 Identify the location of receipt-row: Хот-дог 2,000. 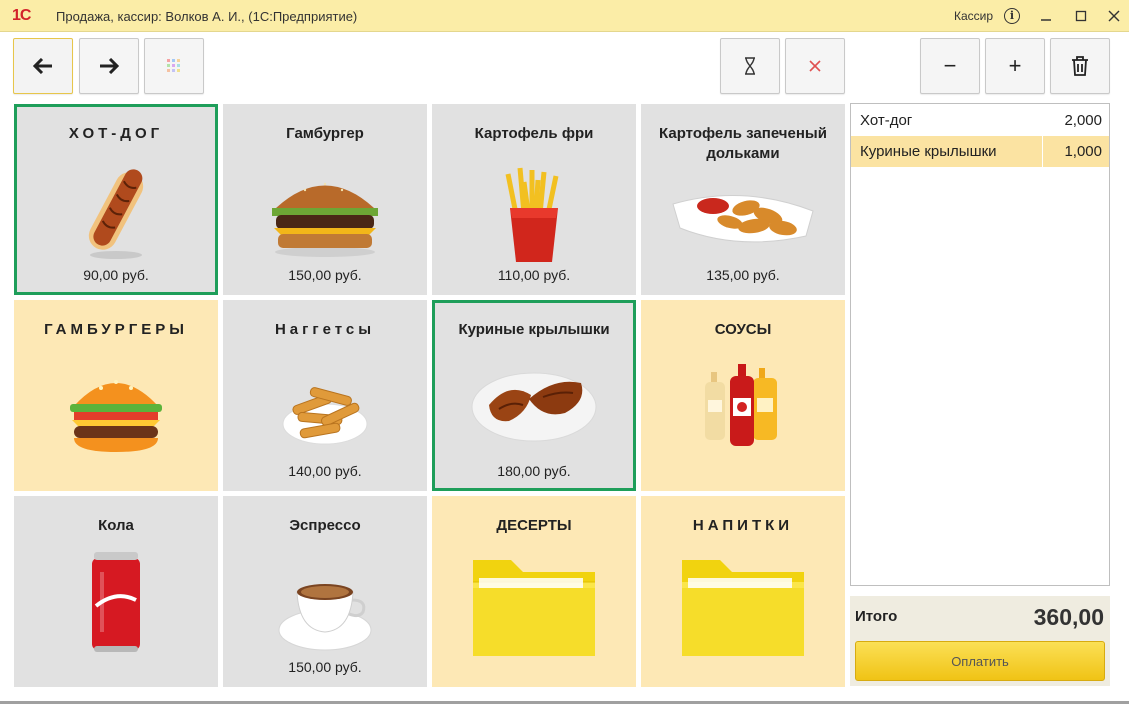
(980, 120).